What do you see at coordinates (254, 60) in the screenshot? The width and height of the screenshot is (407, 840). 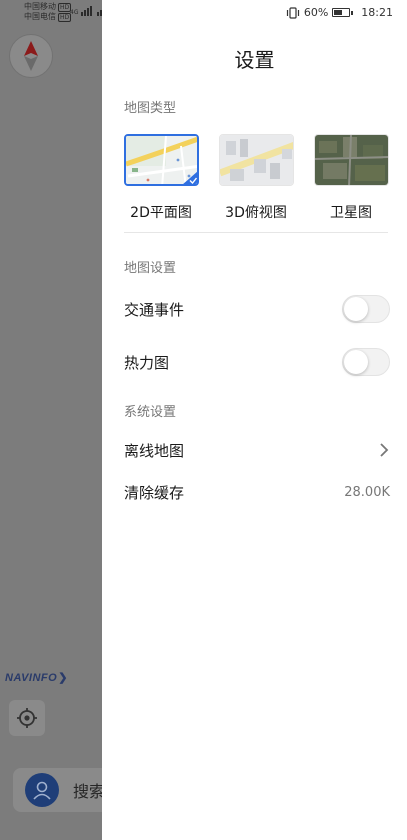 I see `page-title: 设置` at bounding box center [254, 60].